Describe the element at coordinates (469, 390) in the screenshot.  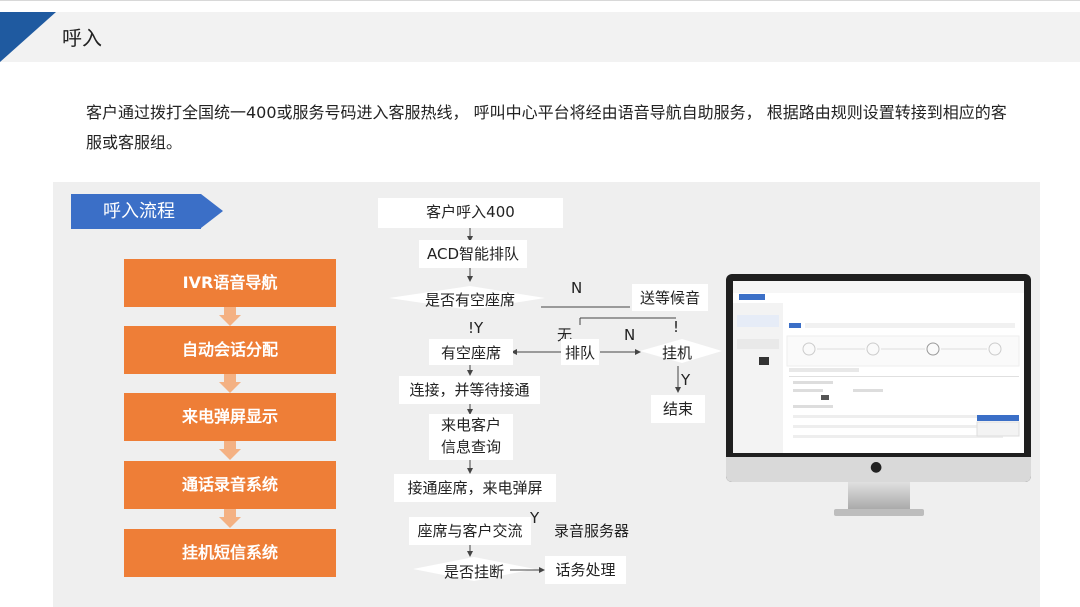
I see `node-connect-wait: 连接，并等待接通` at that location.